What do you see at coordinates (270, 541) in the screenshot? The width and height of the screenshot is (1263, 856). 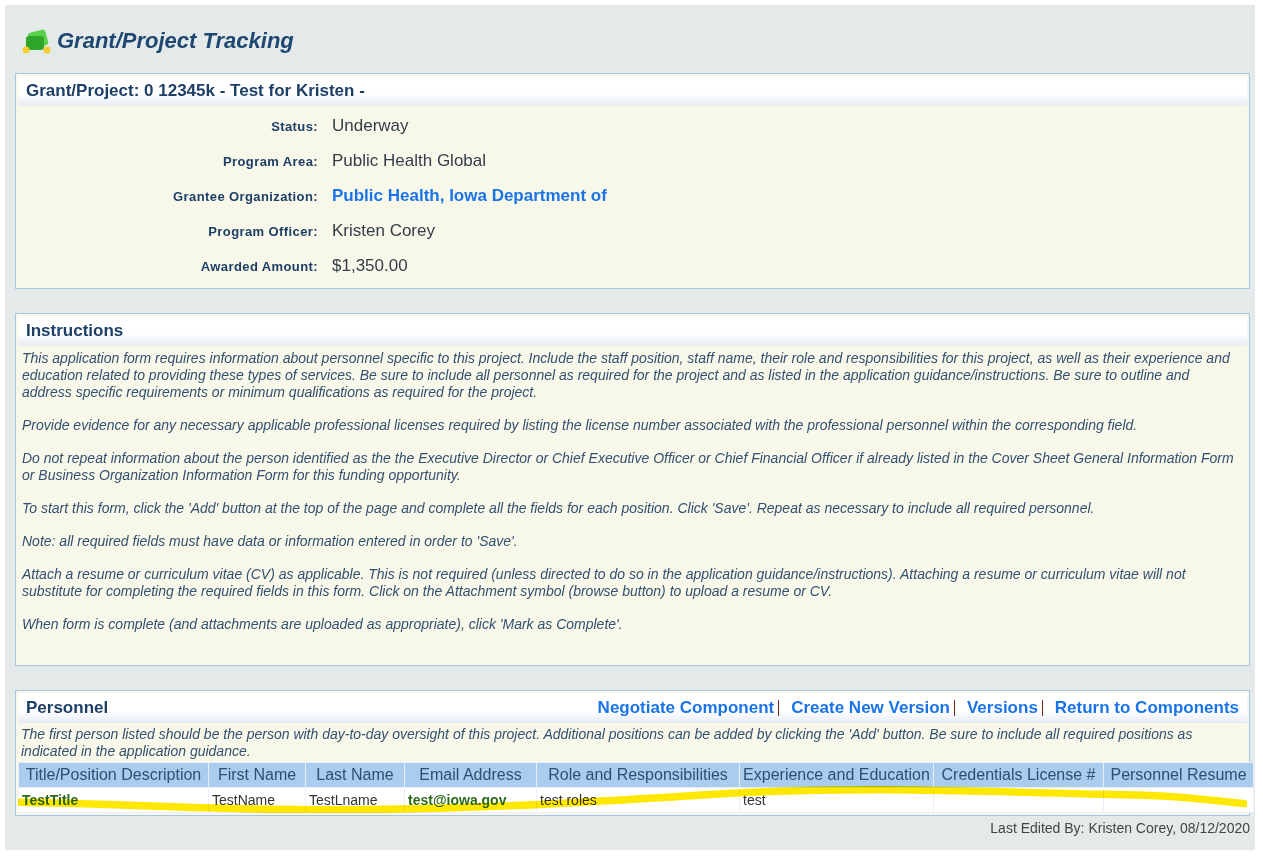 I see `instruction-paragraph: Note: all required fields must have data or information entered in order to 'Save'.` at bounding box center [270, 541].